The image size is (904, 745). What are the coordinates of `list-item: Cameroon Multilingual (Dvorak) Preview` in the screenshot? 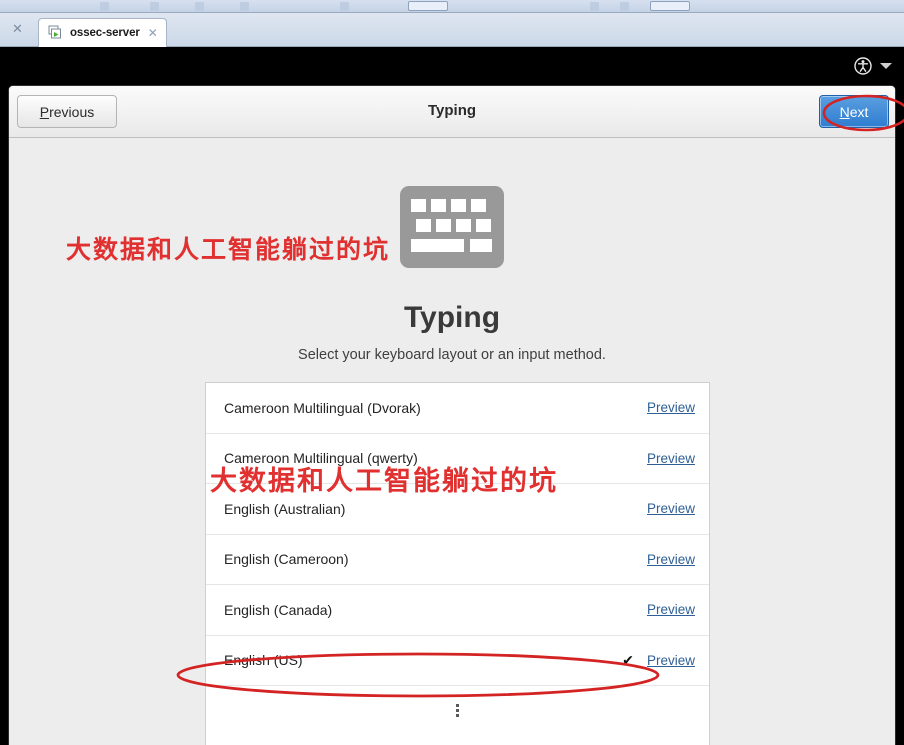 It's located at (457, 408).